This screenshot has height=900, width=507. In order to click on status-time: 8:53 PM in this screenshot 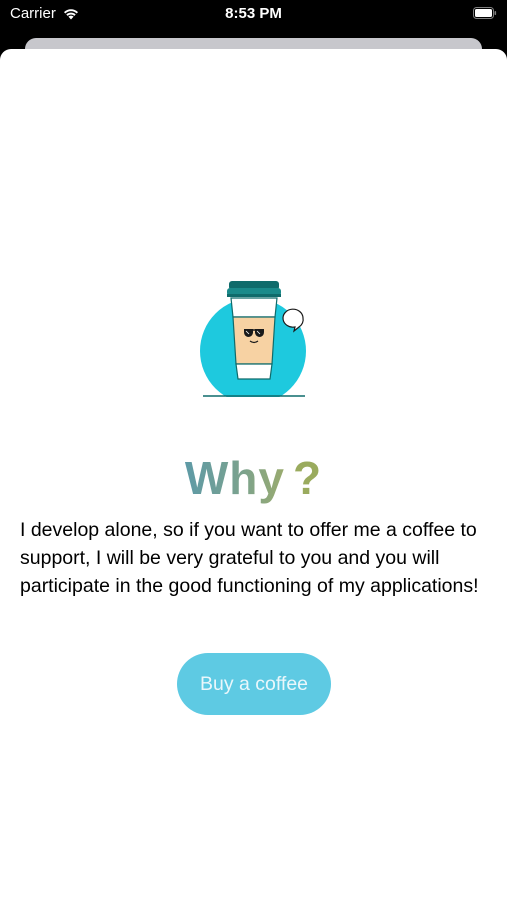, I will do `click(253, 13)`.